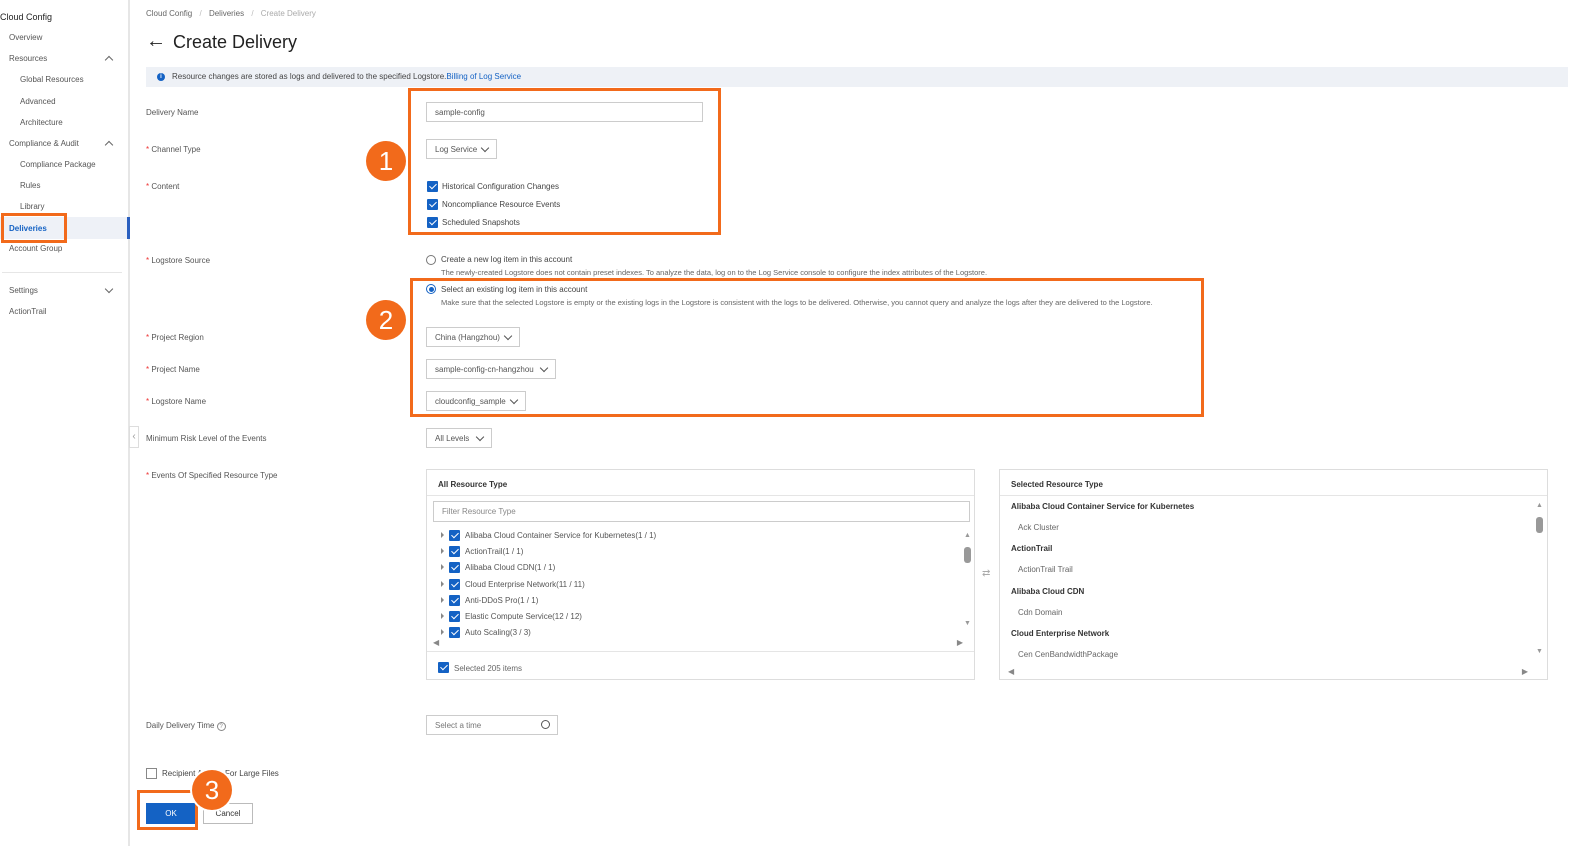 The image size is (1585, 846). What do you see at coordinates (109, 289) in the screenshot?
I see `chevron-down-icon` at bounding box center [109, 289].